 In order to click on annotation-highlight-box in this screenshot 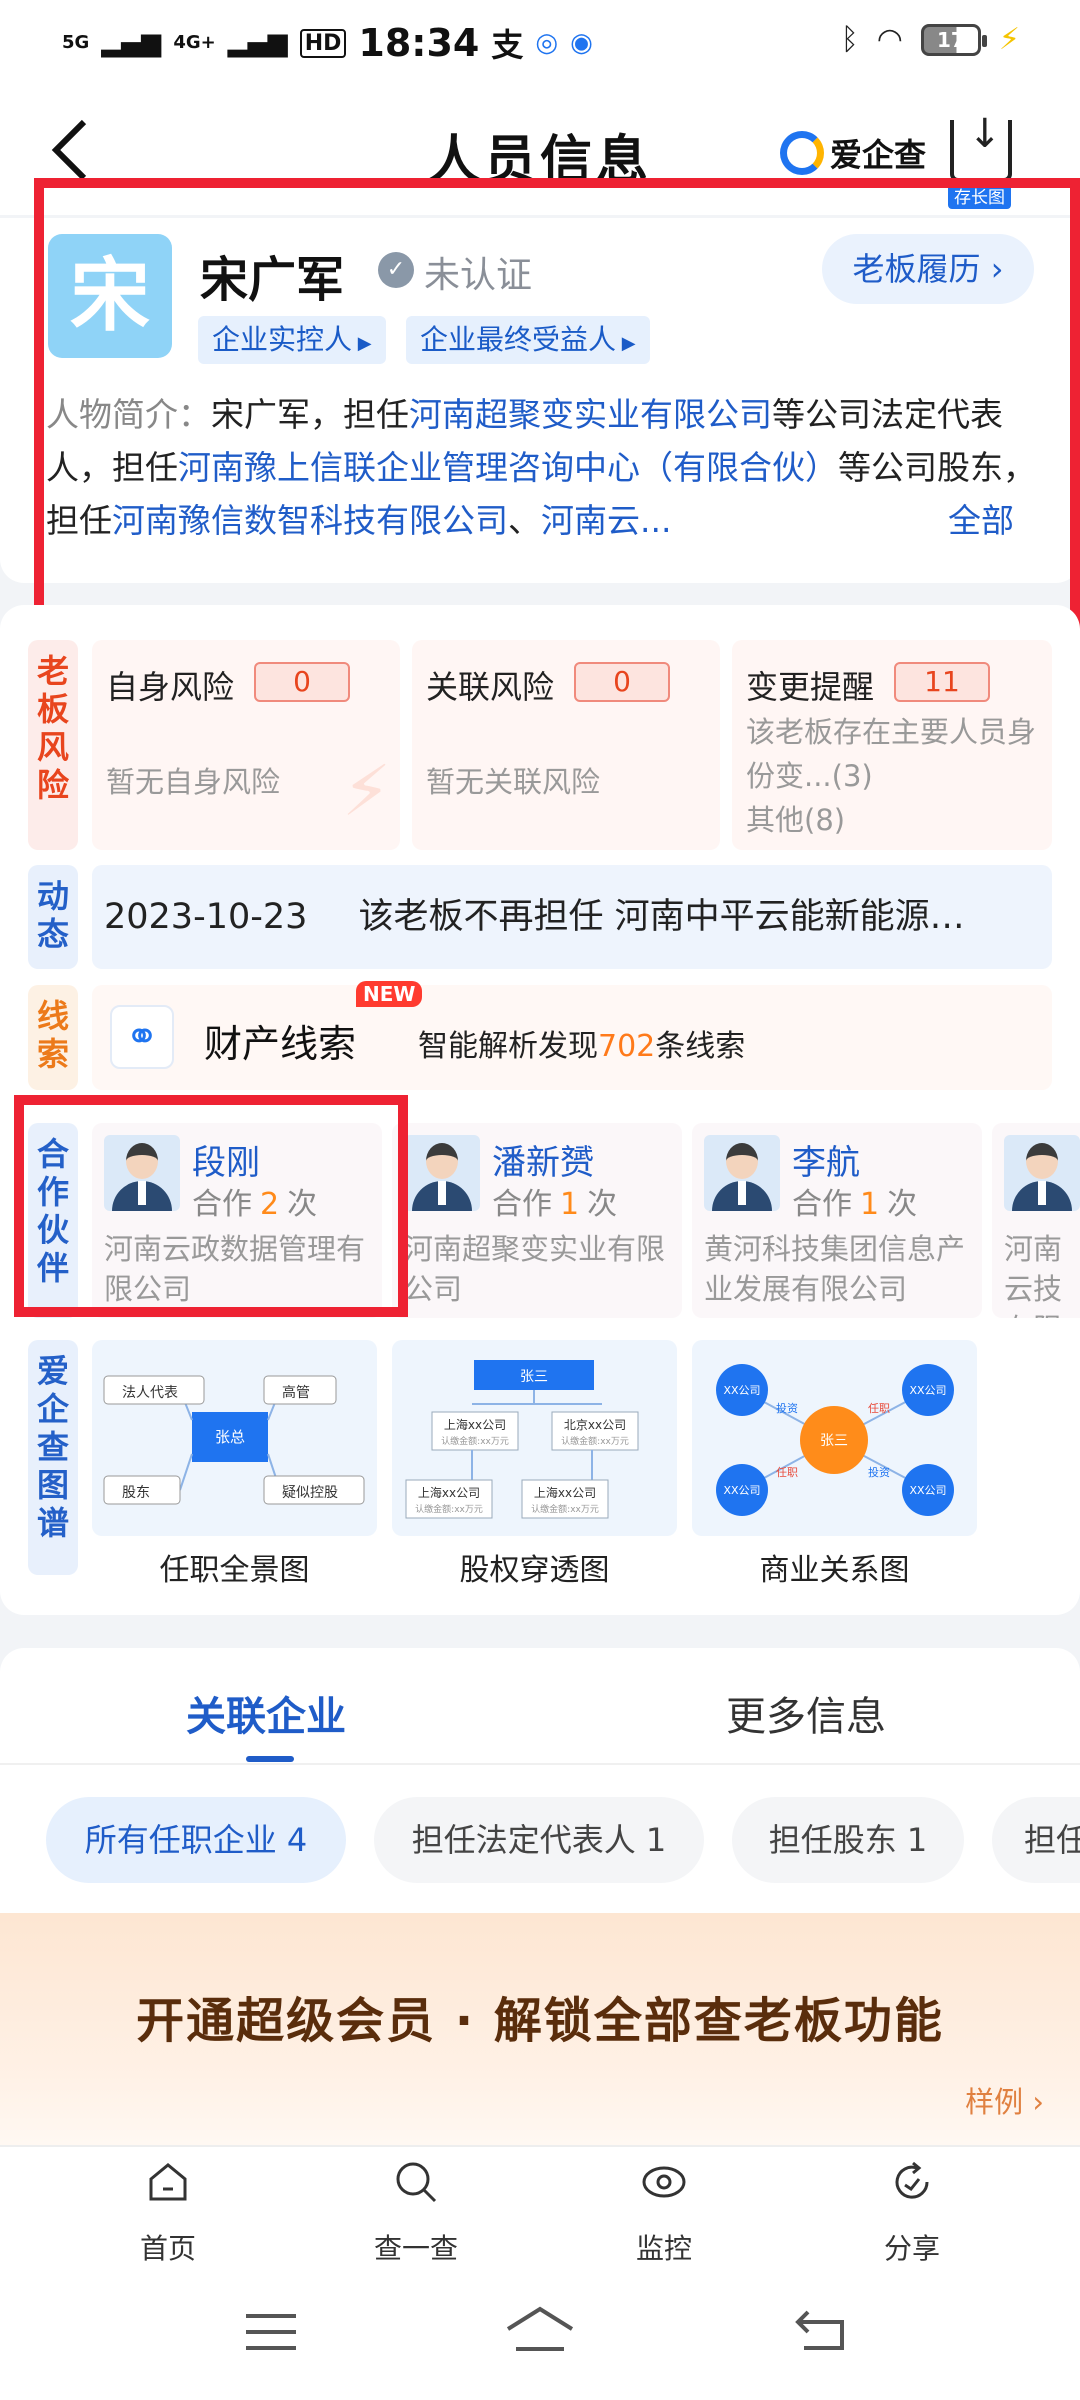, I will do `click(211, 1206)`.